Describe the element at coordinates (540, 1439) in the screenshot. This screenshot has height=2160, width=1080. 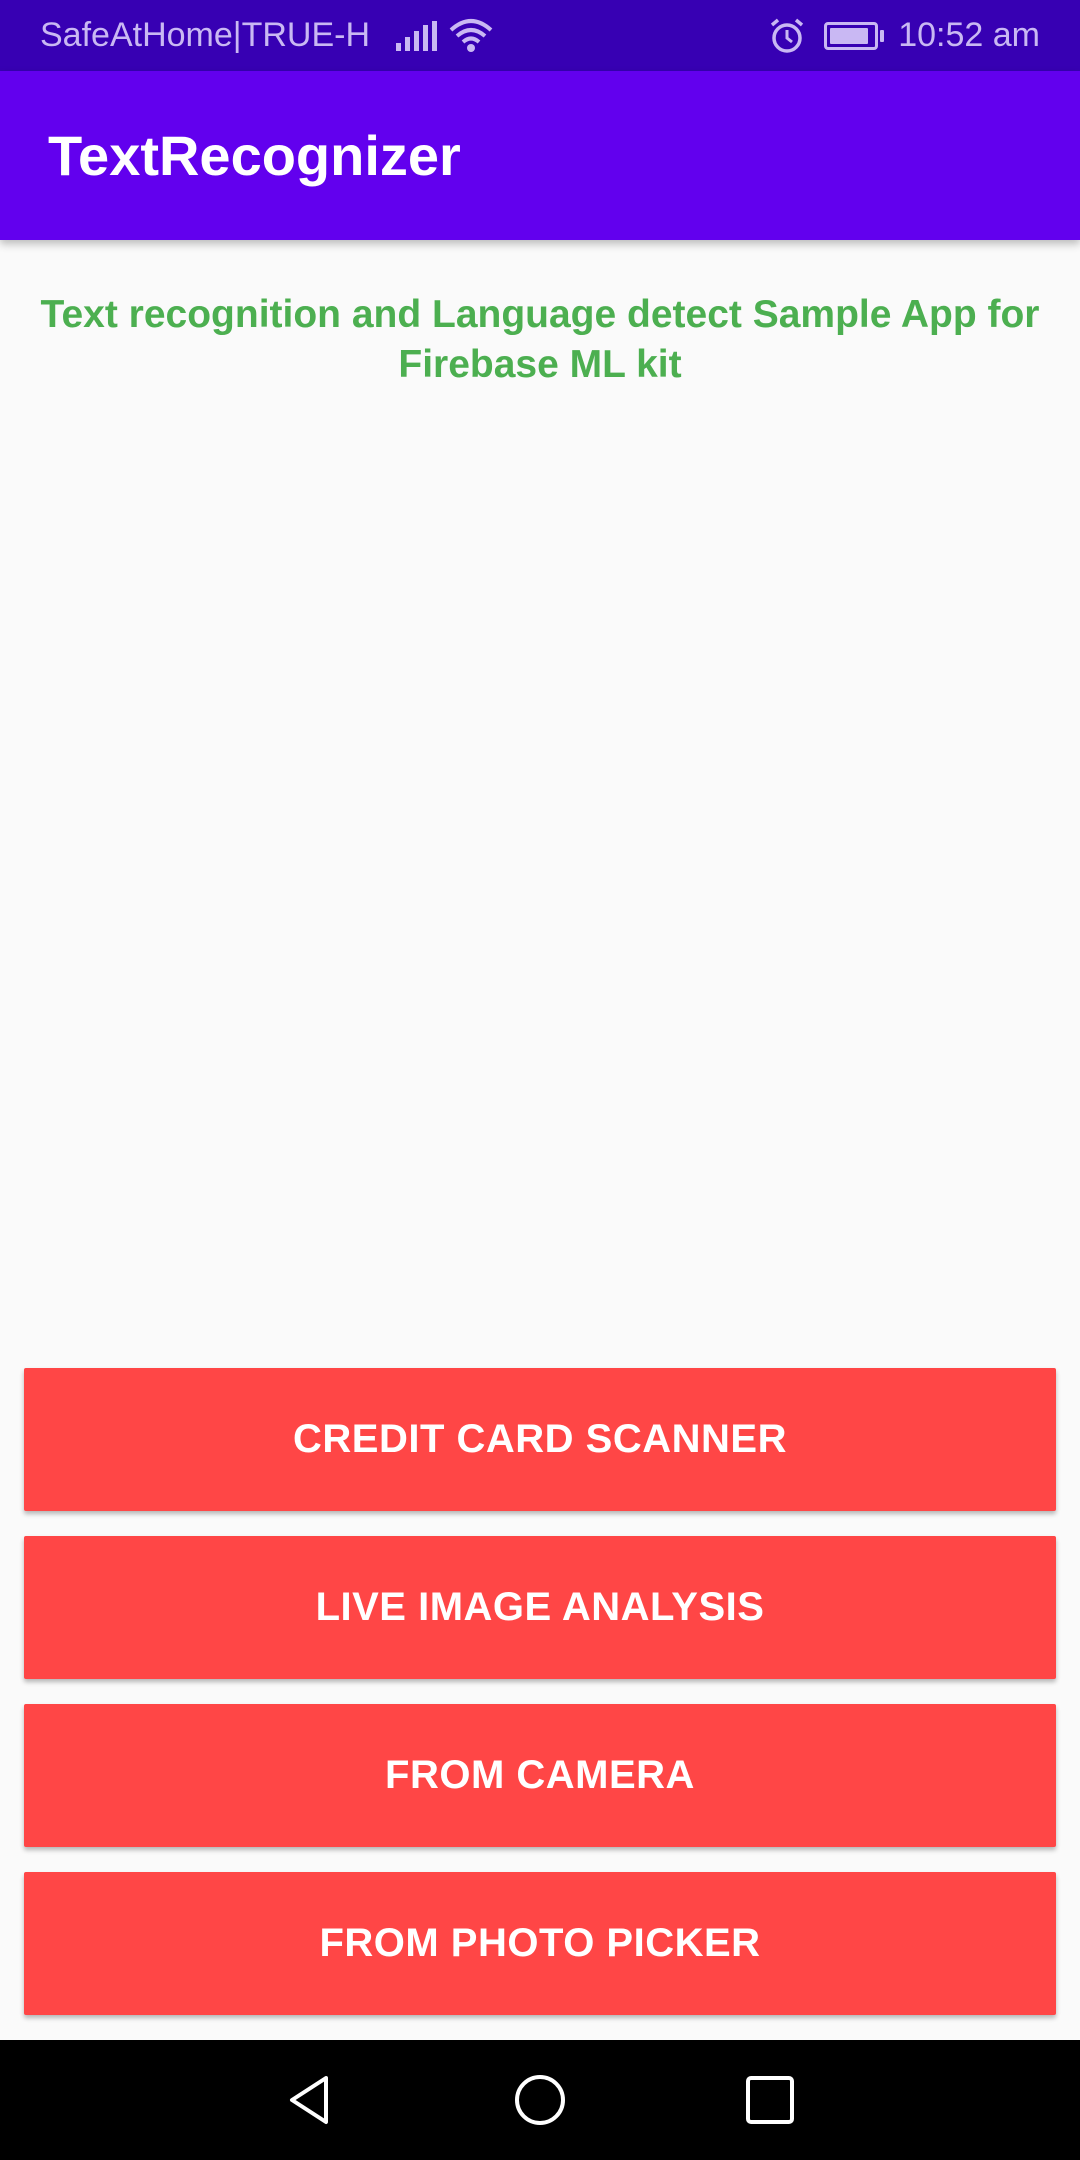
I see `credit-card-scanner-button: CREDIT CARD SCANNER` at that location.